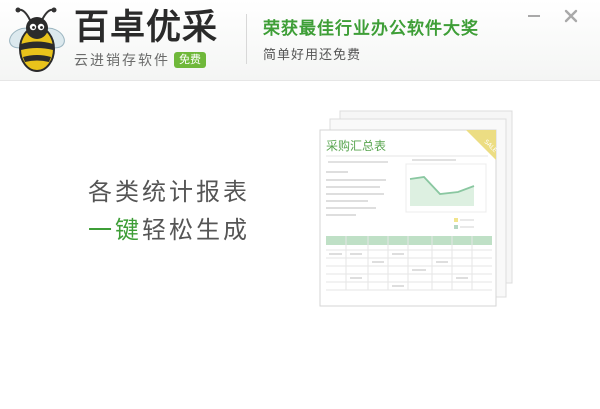 The width and height of the screenshot is (600, 409). Describe the element at coordinates (246, 39) in the screenshot. I see `header-divider` at that location.